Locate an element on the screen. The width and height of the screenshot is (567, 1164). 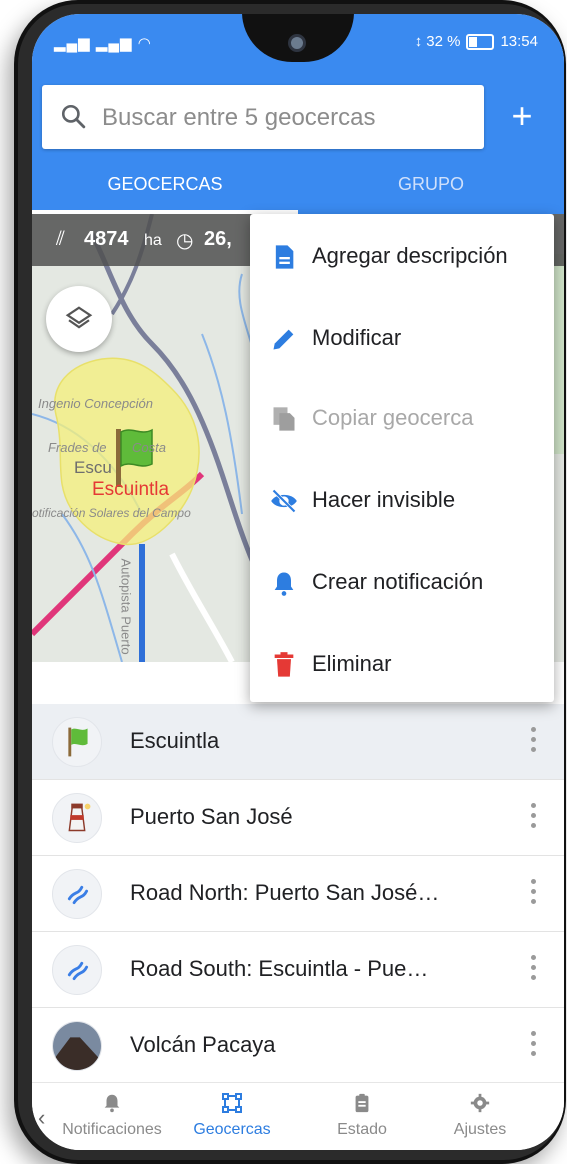
menu-item-crear-notificacion: Crear notificación is located at coordinates (402, 582).